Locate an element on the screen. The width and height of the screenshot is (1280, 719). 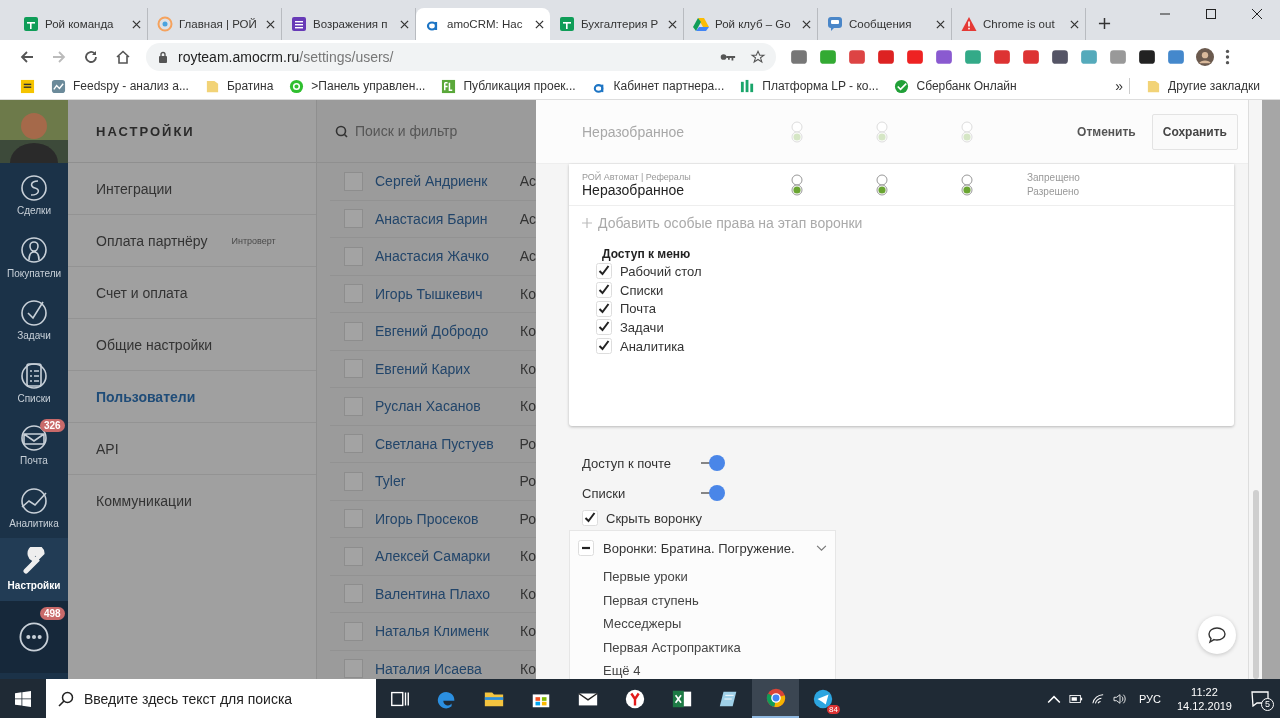
settings-item: Оплата партнёру Интроверт is located at coordinates (192, 241).